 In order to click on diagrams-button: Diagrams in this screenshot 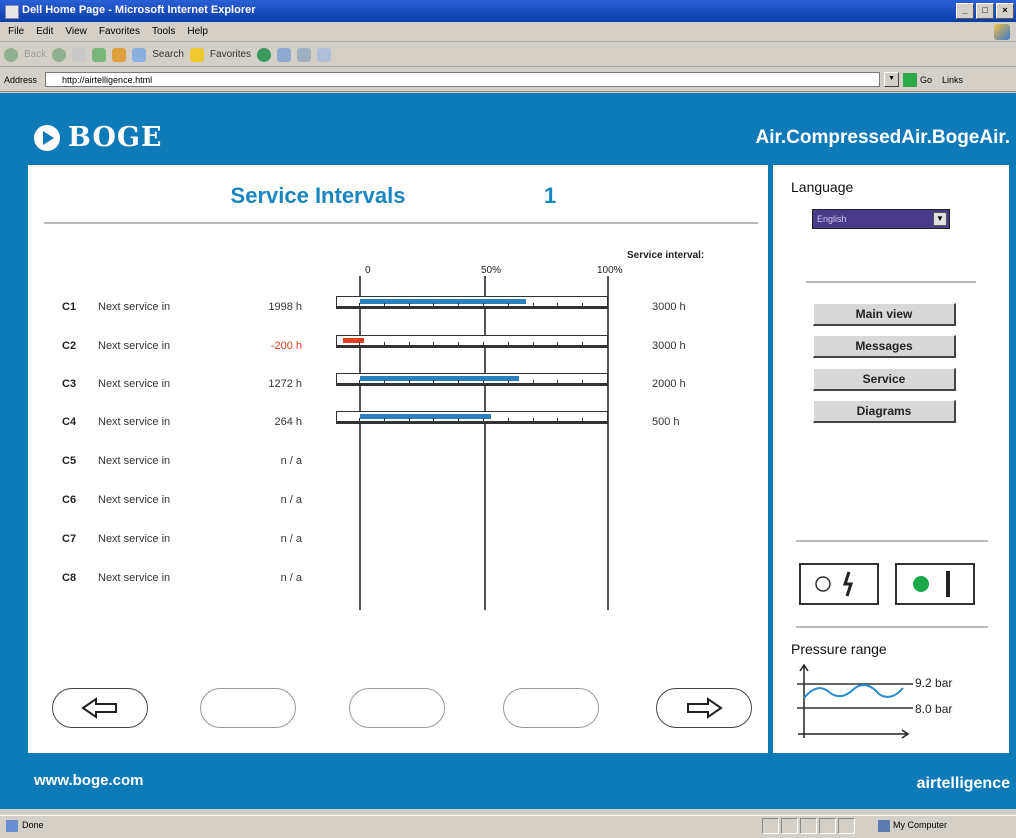, I will do `click(884, 411)`.